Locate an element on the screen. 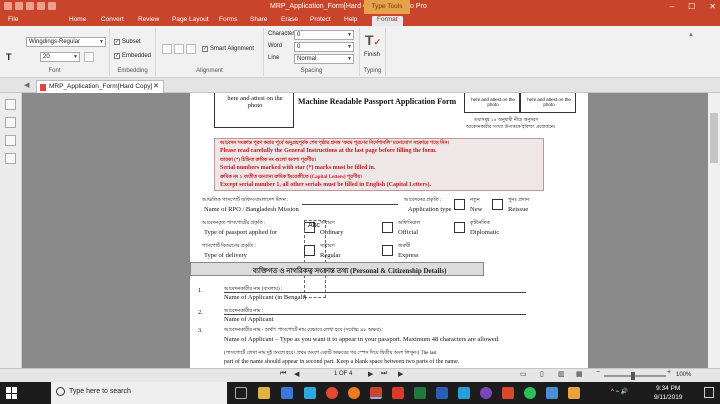  viber-icon is located at coordinates (486, 393).